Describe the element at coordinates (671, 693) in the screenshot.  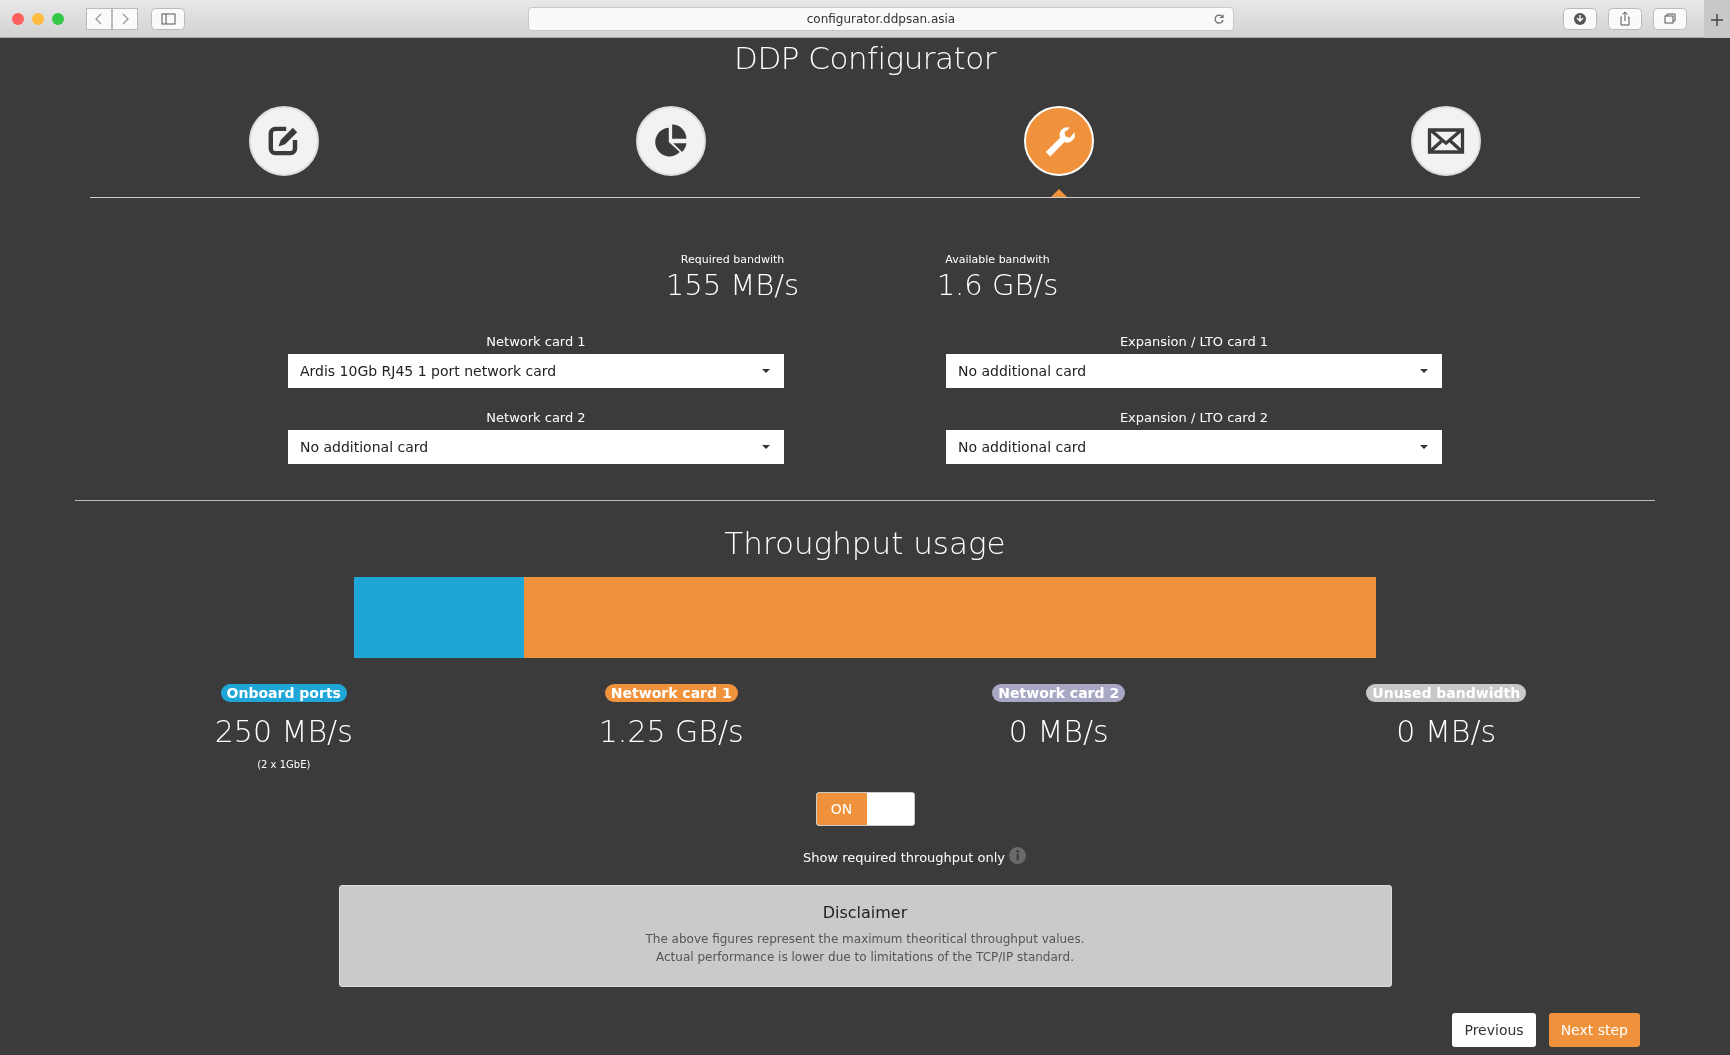
I see `legend-badge: Network card 1` at that location.